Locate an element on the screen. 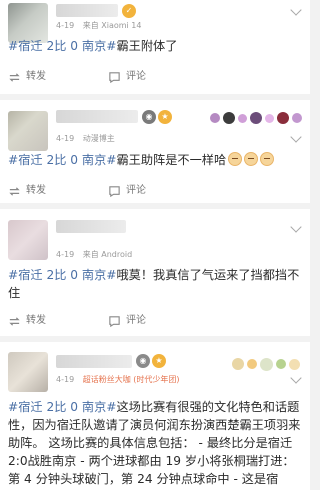  post-source: 来自 Xiaomi 14 is located at coordinates (112, 25).